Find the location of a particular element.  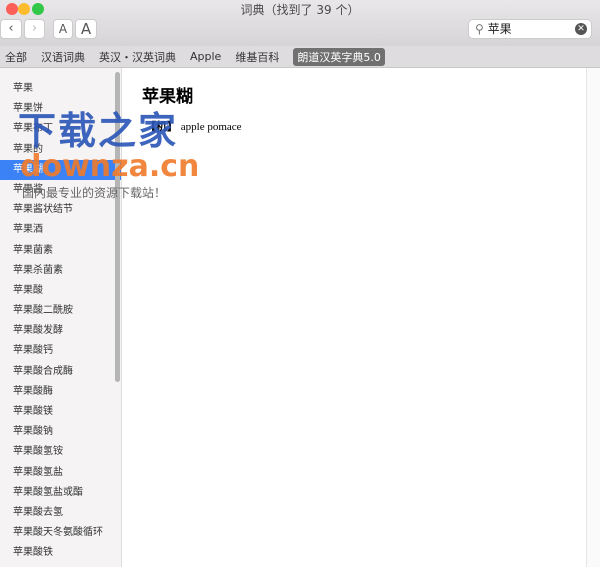

definition: 【机】 apple pomace is located at coordinates (193, 126).